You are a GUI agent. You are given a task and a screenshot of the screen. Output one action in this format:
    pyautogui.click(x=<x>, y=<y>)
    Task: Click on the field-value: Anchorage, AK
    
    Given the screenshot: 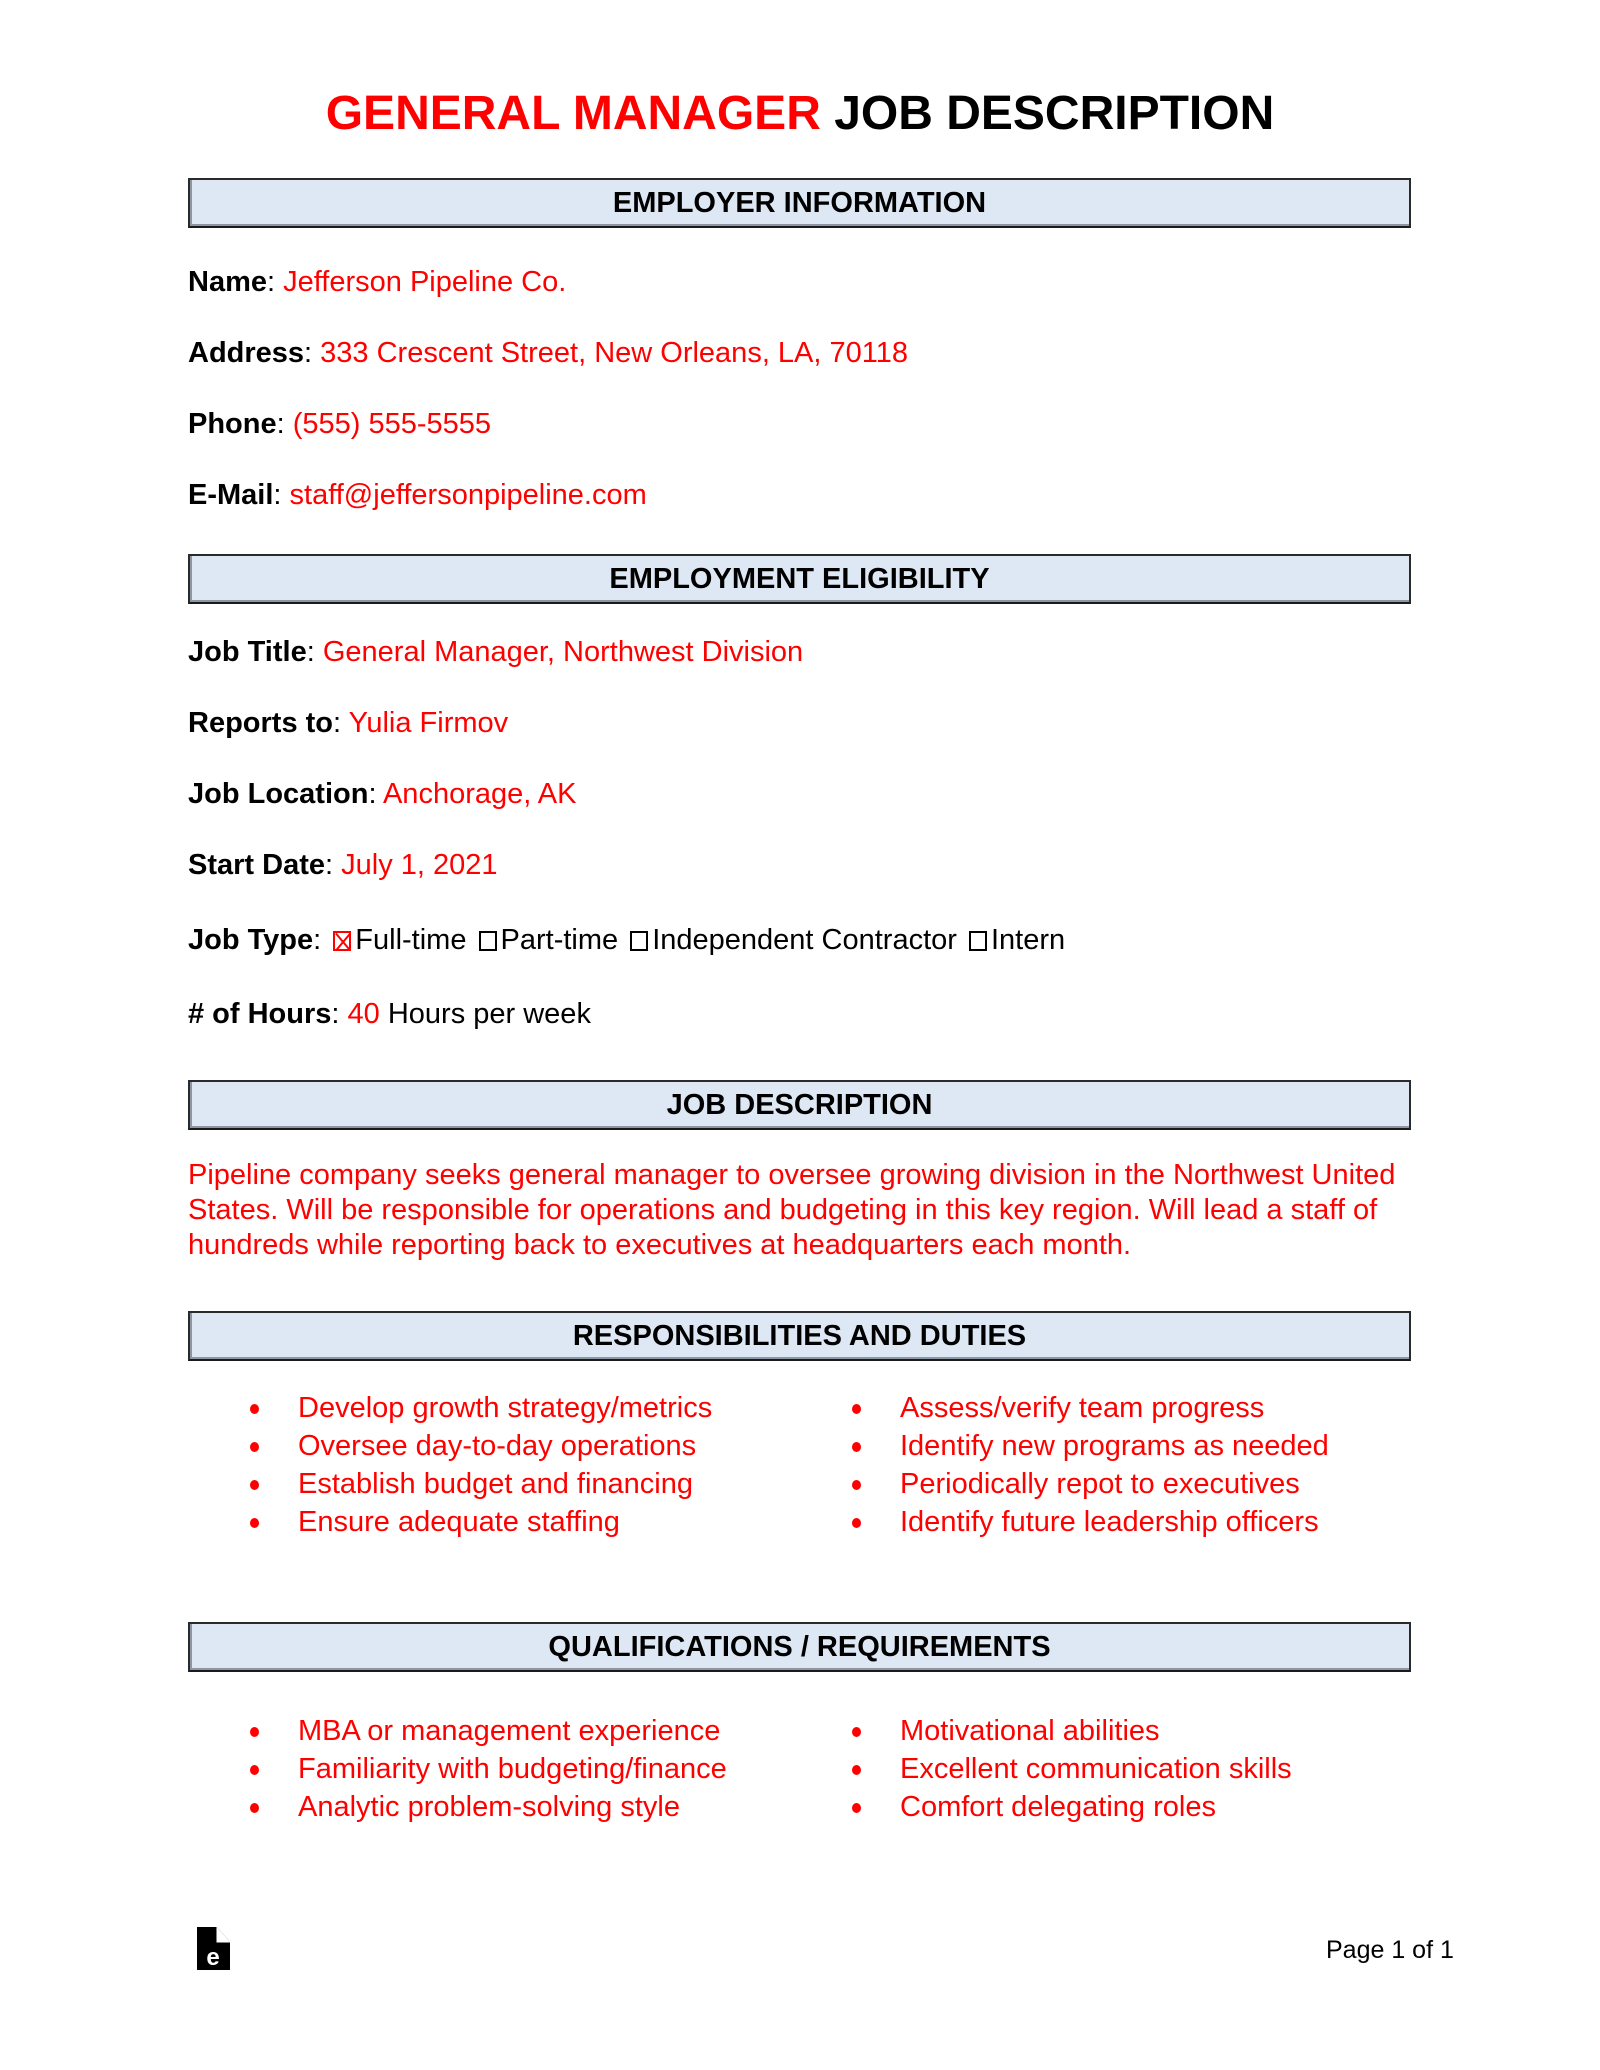 What is the action you would take?
    pyautogui.click(x=479, y=794)
    